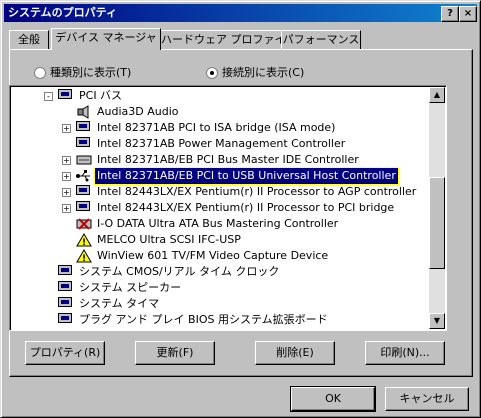  Describe the element at coordinates (40, 73) in the screenshot. I see `radio-by-type-indicator` at that location.